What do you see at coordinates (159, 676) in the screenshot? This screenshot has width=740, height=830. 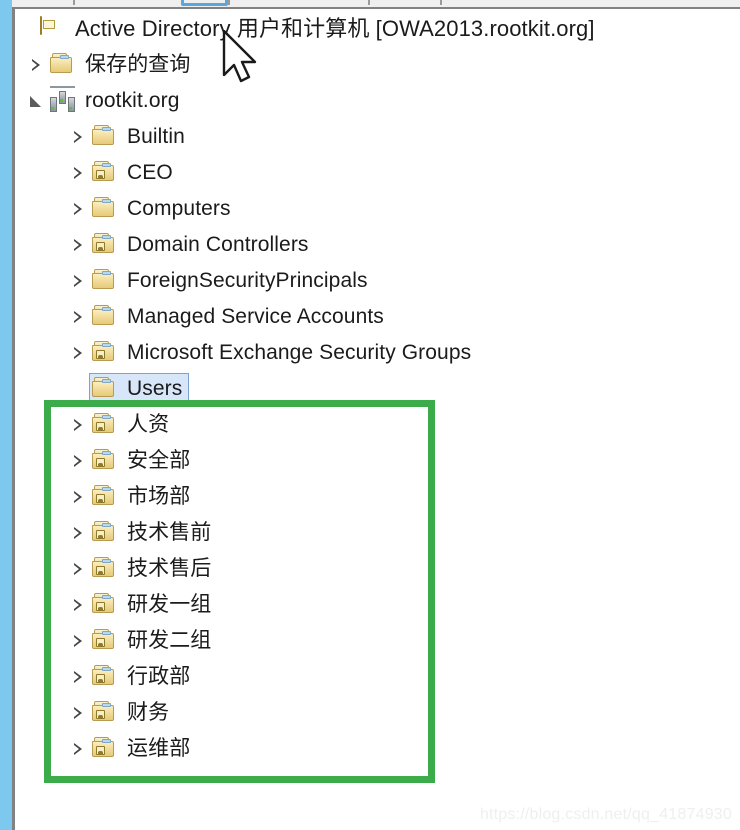 I see `tree-item-label: 行政部` at bounding box center [159, 676].